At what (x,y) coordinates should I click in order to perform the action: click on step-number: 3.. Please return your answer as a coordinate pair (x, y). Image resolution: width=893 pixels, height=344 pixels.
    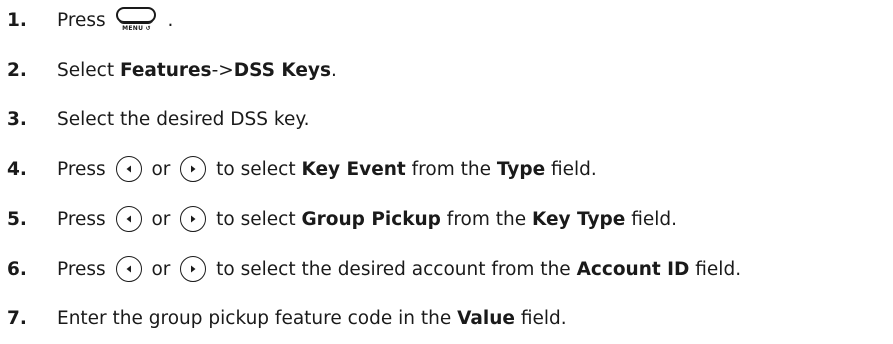
    Looking at the image, I should click on (17, 119).